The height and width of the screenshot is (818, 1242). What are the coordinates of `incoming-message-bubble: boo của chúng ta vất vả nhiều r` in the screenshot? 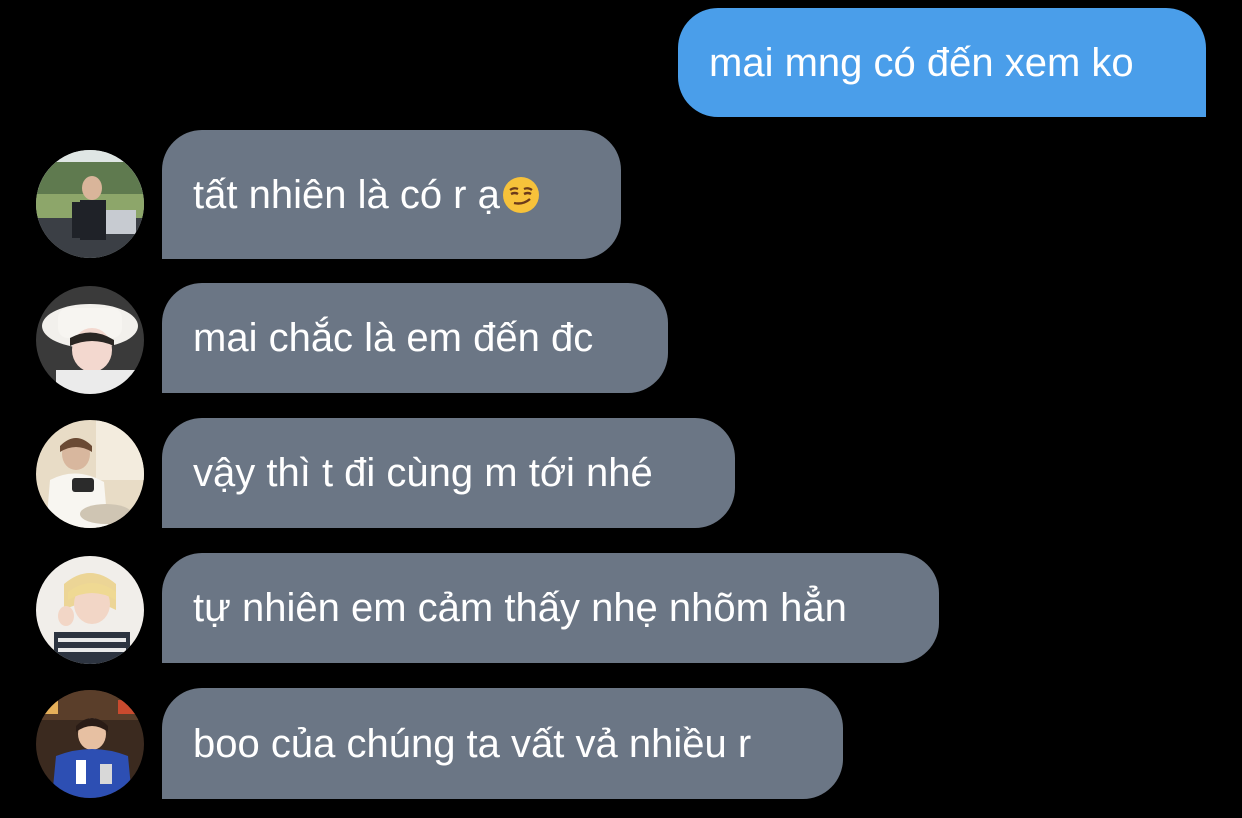 It's located at (502, 743).